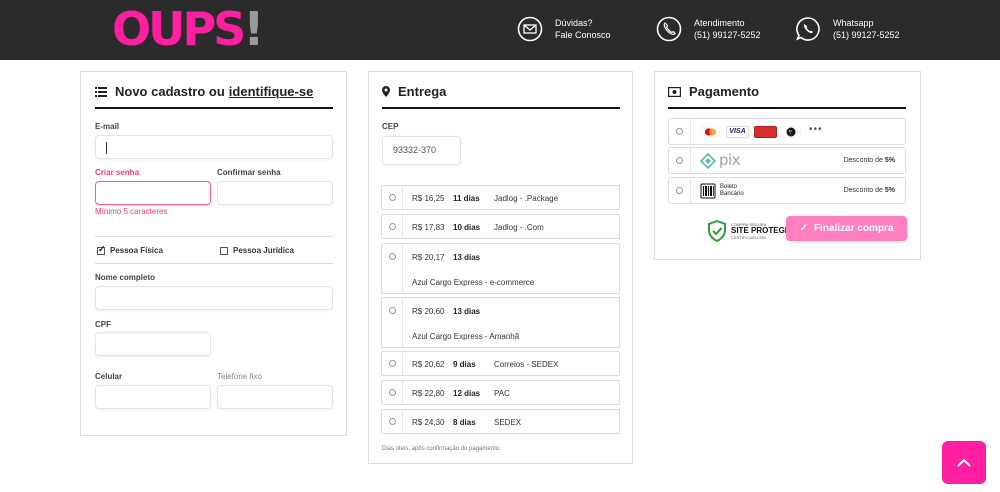  Describe the element at coordinates (500, 392) in the screenshot. I see `shipping-option: R$ 22,80 12 dias PAC` at that location.